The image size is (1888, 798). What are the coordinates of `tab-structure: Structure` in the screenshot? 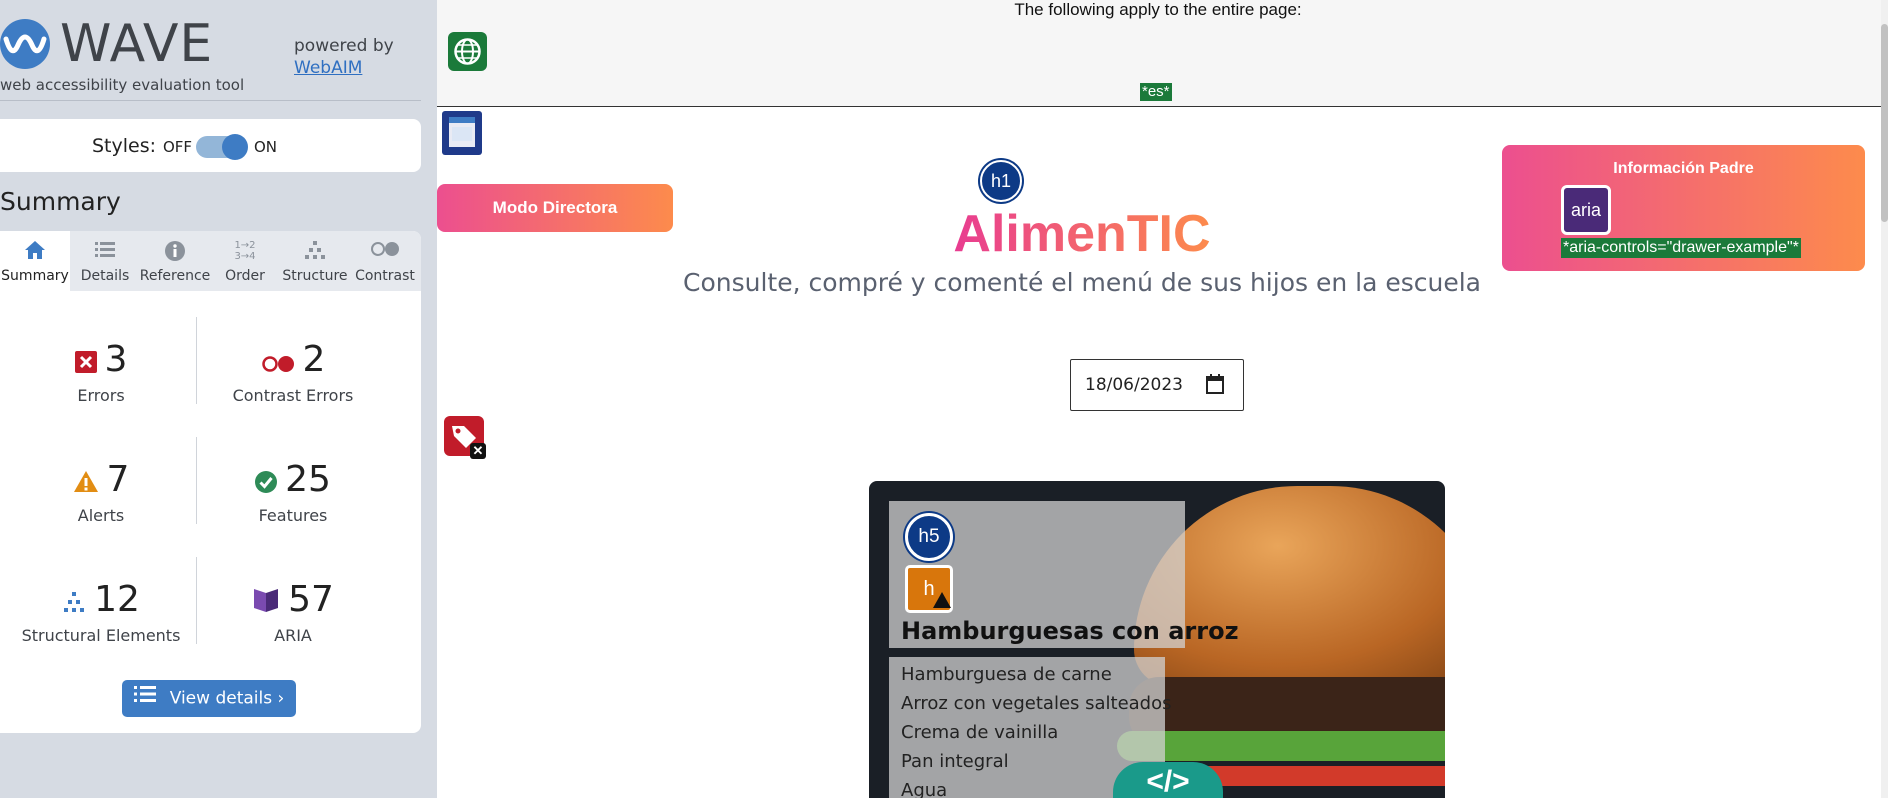 It's located at (315, 261).